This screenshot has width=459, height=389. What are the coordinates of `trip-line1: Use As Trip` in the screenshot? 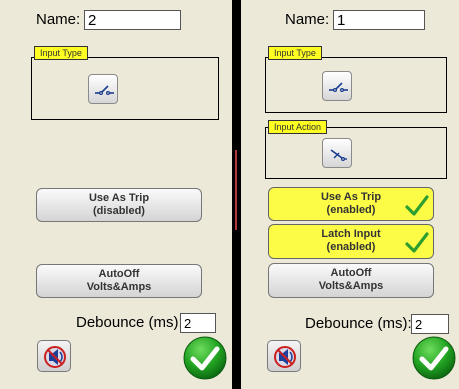 It's located at (119, 198).